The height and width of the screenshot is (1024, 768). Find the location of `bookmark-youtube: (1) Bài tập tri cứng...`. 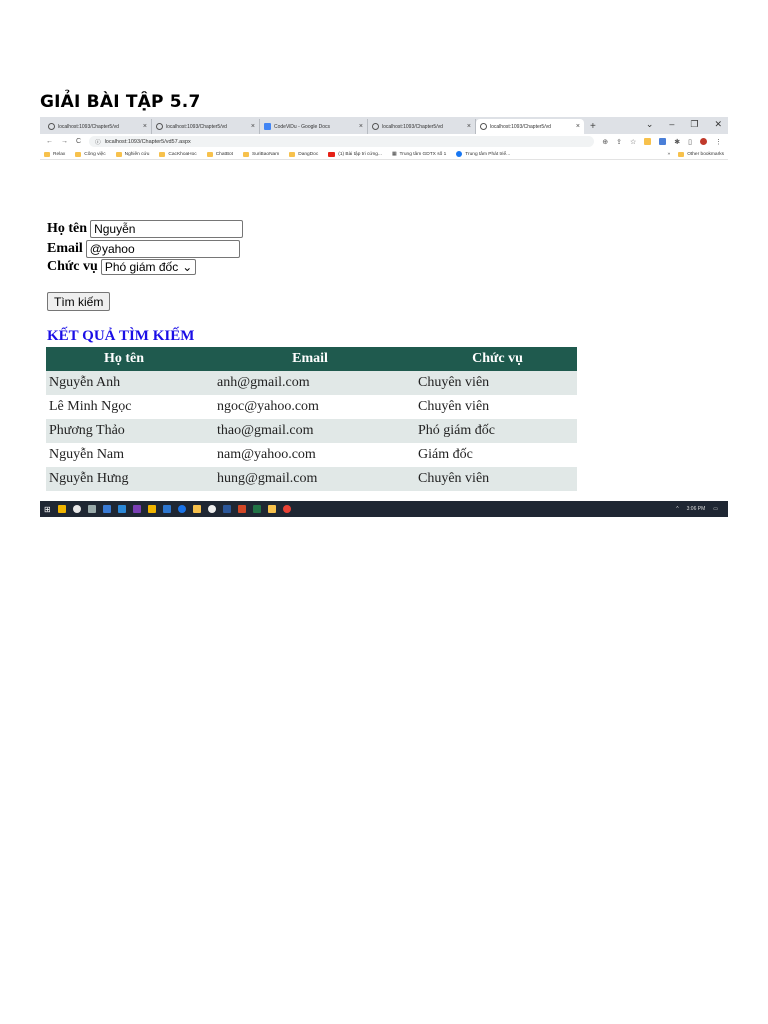

bookmark-youtube: (1) Bài tập tri cứng... is located at coordinates (355, 154).